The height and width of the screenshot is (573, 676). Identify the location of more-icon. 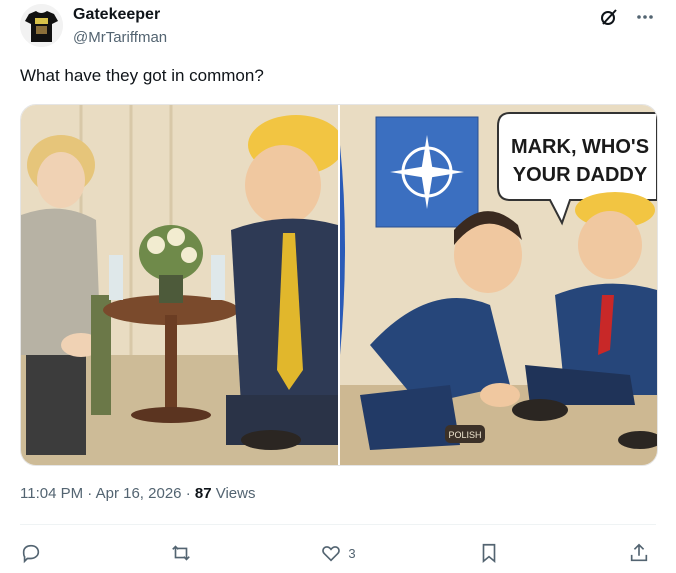
(645, 17).